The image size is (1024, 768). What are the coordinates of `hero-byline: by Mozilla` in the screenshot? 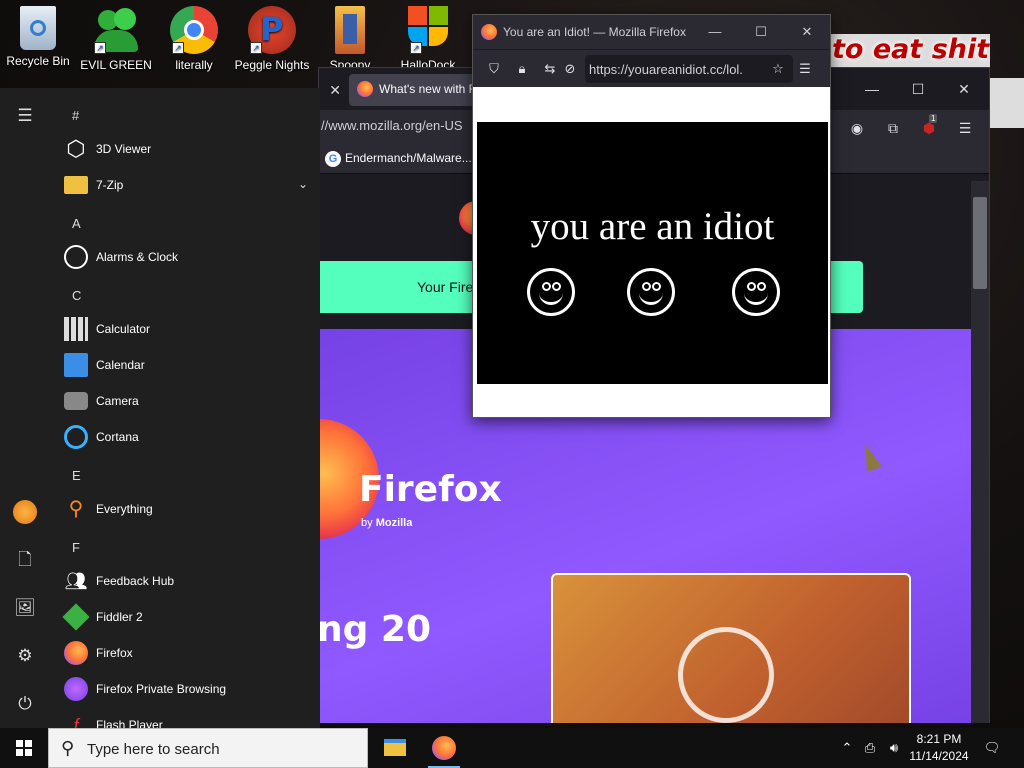 It's located at (386, 523).